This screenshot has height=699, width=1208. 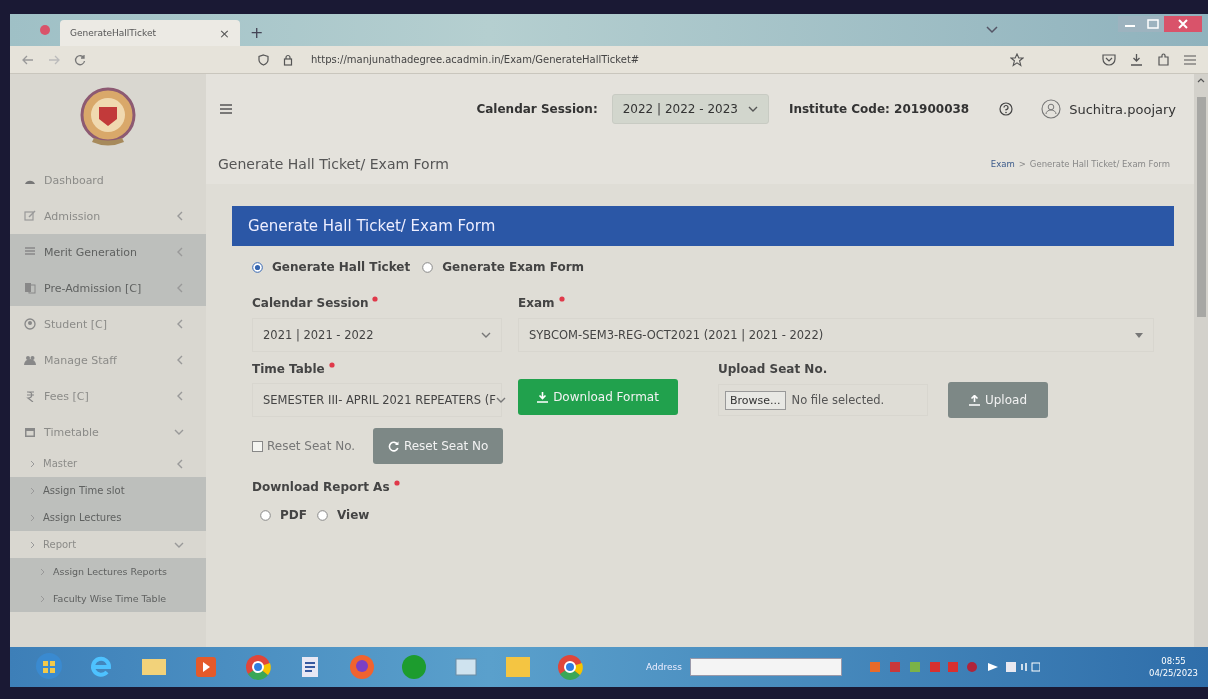 I want to click on field-label: Download Report As, so click(x=321, y=487).